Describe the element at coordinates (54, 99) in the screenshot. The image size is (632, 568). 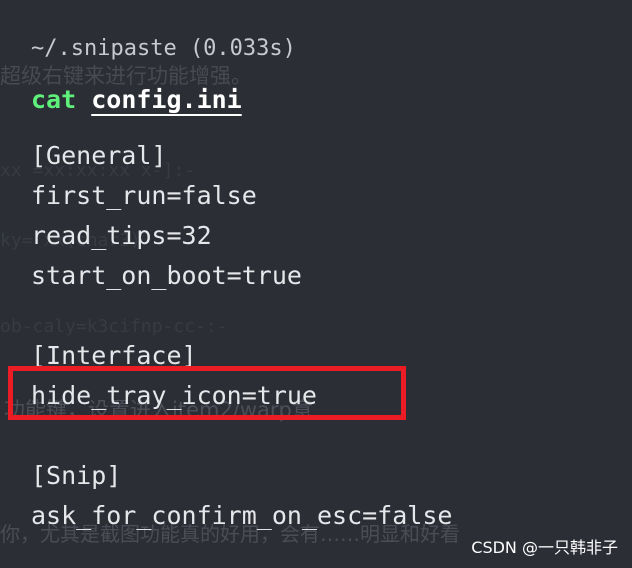
I see `command-name: cat` at that location.